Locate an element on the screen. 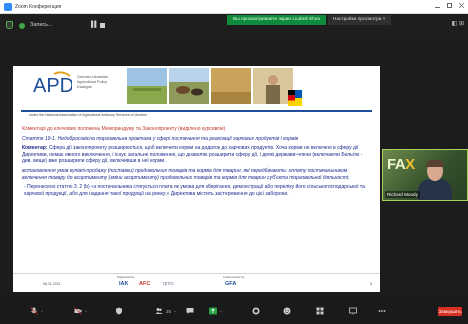 This screenshot has width=468, height=324. chat-button is located at coordinates (190, 311).